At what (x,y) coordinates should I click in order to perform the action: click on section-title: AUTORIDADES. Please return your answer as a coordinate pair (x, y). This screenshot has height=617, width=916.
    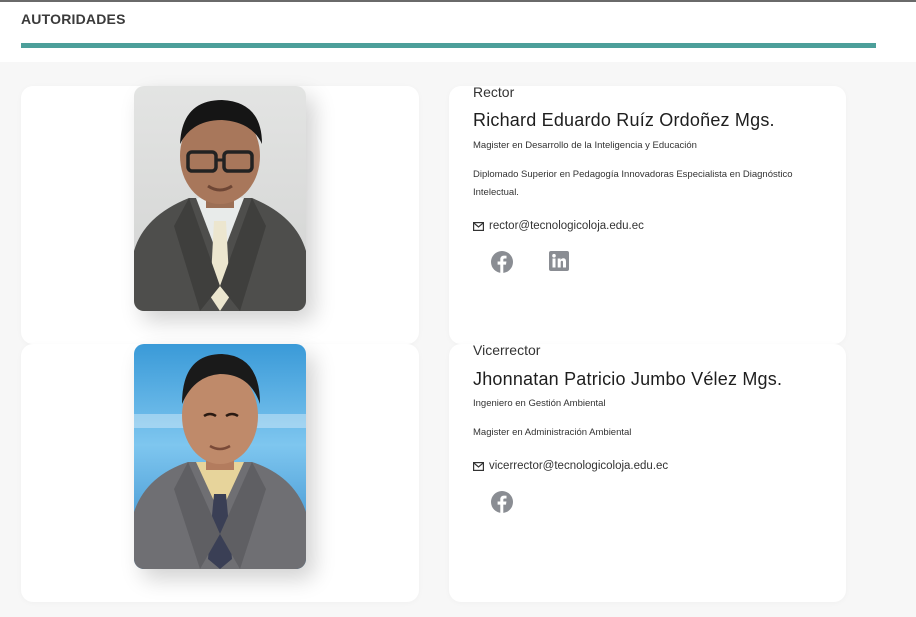
    Looking at the image, I should click on (73, 19).